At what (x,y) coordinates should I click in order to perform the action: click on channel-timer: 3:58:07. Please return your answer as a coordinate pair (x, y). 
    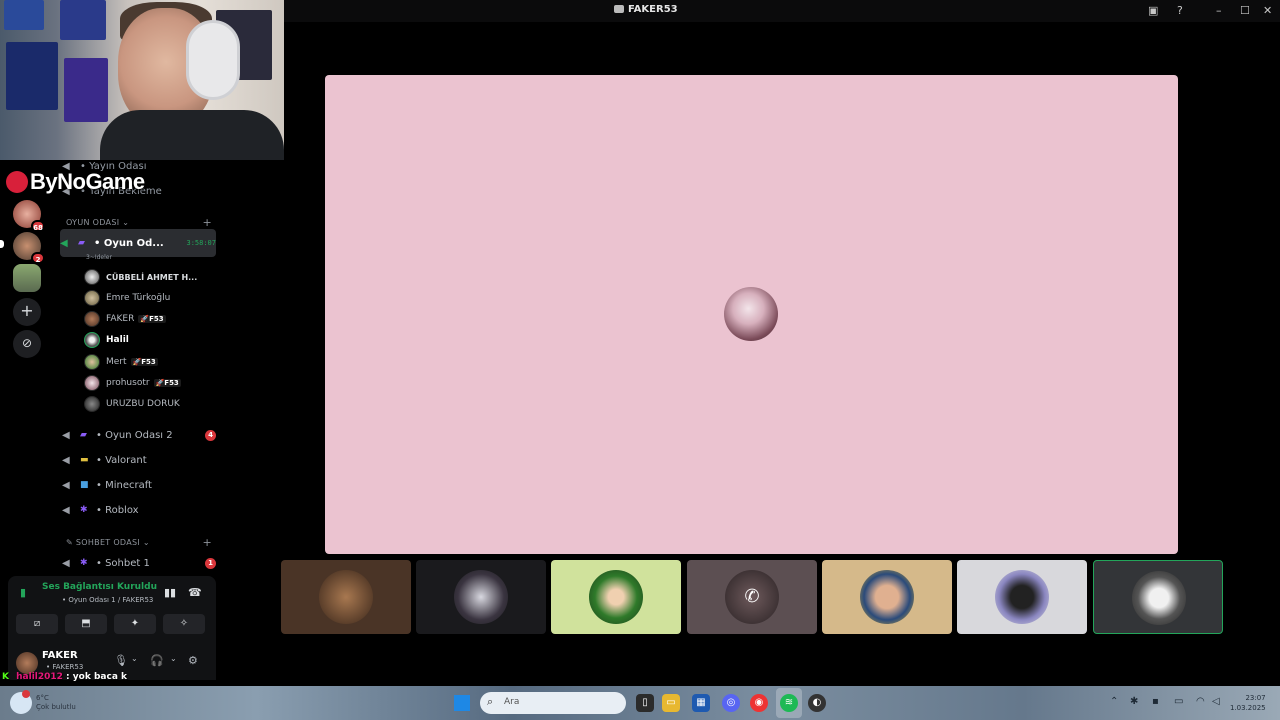
    Looking at the image, I should click on (201, 243).